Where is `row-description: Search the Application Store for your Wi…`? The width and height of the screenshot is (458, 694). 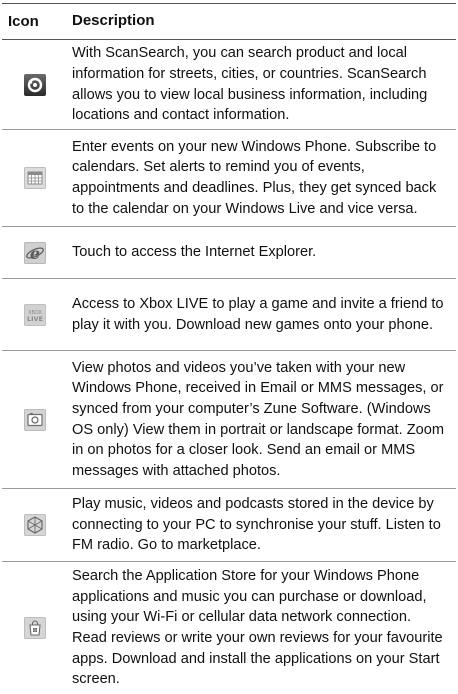 row-description: Search the Application Store for your Wi… is located at coordinates (257, 628).